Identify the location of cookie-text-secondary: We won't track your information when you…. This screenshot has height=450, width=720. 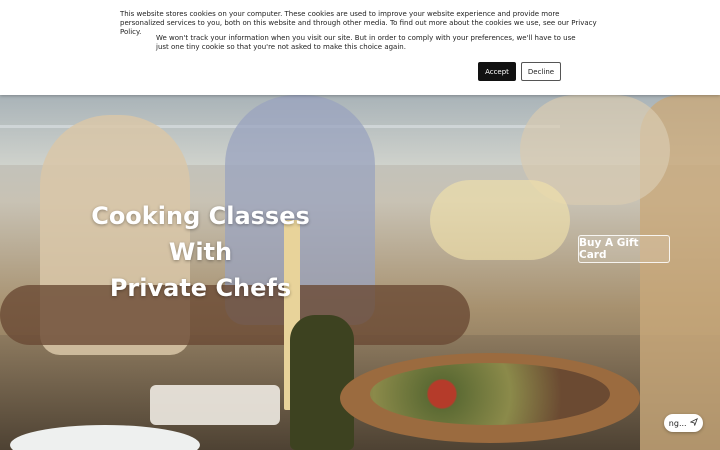
(366, 42).